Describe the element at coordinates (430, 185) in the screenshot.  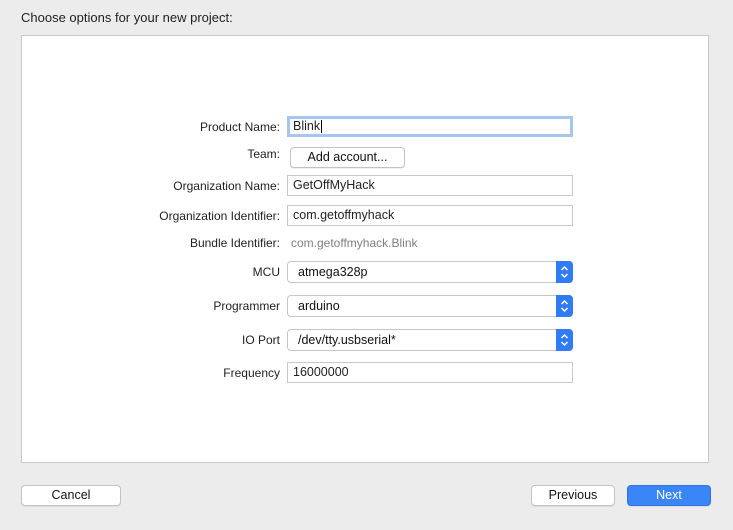
I see `organization-name-field: GetOffMyHack` at that location.